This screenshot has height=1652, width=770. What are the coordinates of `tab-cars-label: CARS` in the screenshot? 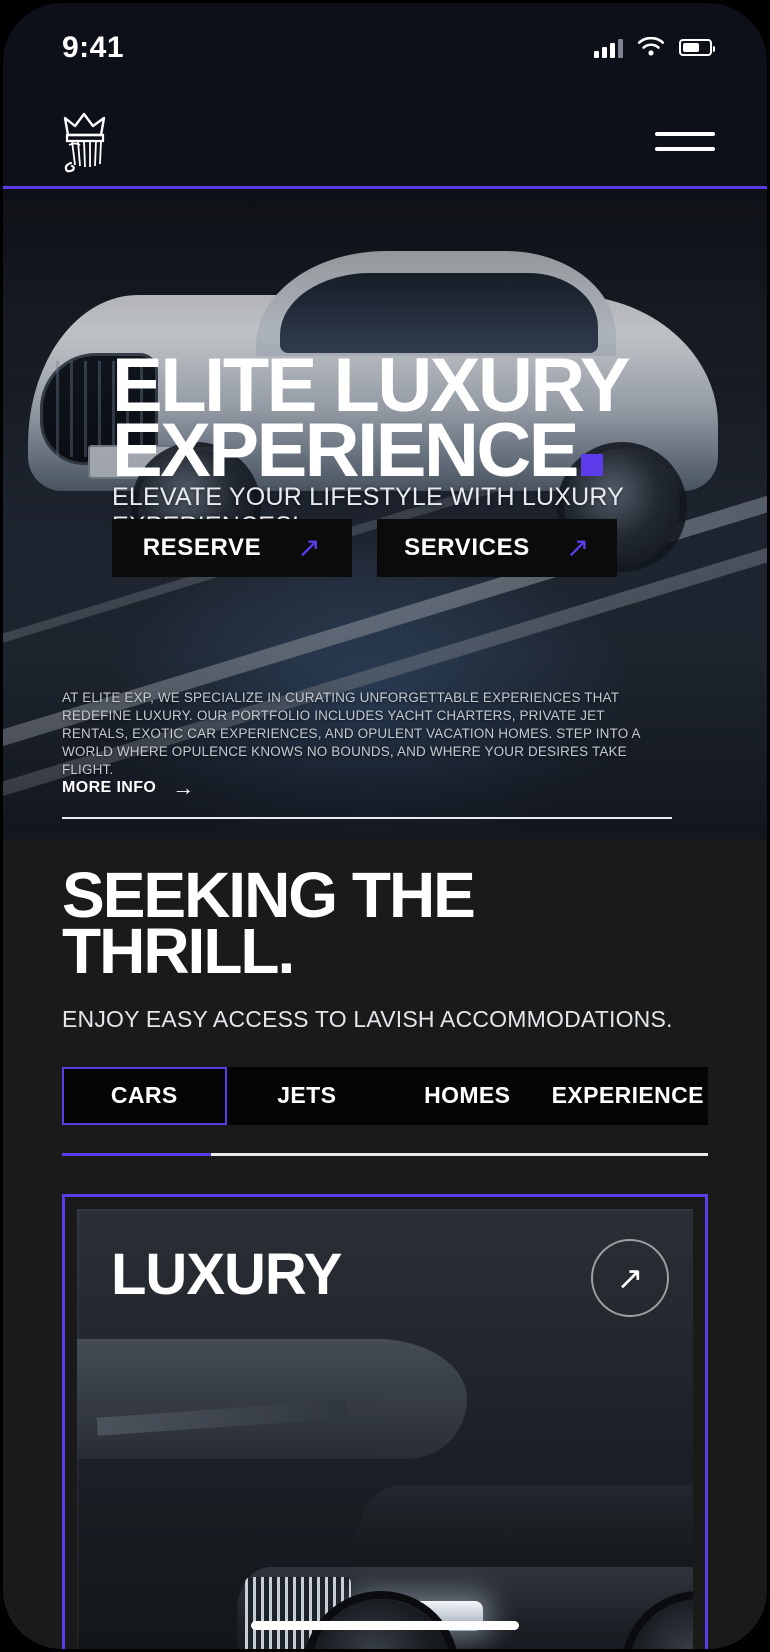 It's located at (144, 1095).